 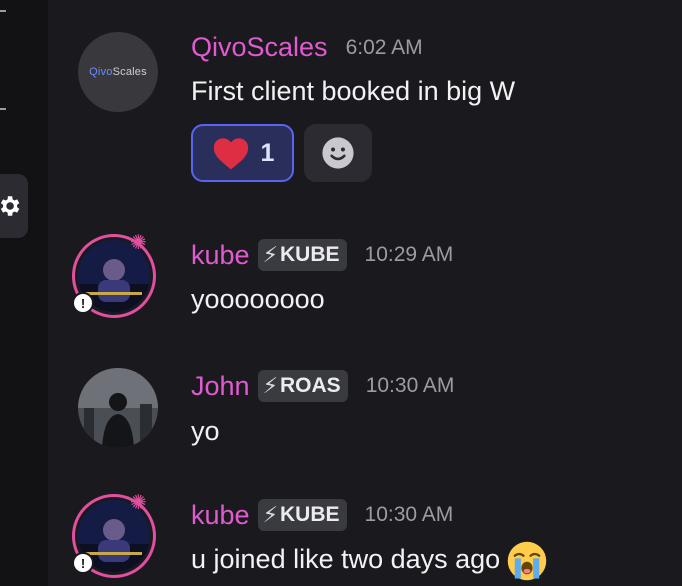 I want to click on server-tag: ⚡ ROAS, so click(x=302, y=386).